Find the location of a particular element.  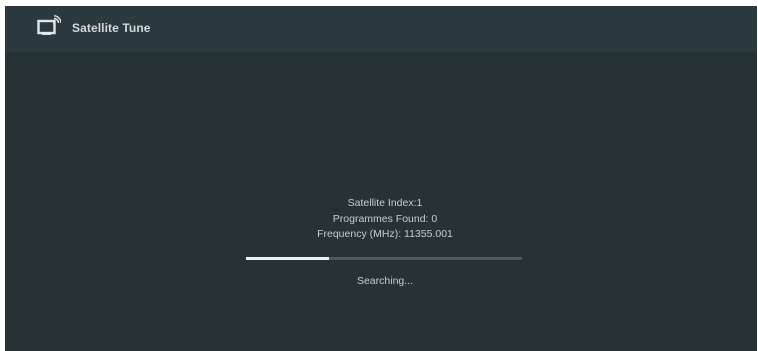

frequency-text: Frequency (MHz): 11355.001 is located at coordinates (385, 234).